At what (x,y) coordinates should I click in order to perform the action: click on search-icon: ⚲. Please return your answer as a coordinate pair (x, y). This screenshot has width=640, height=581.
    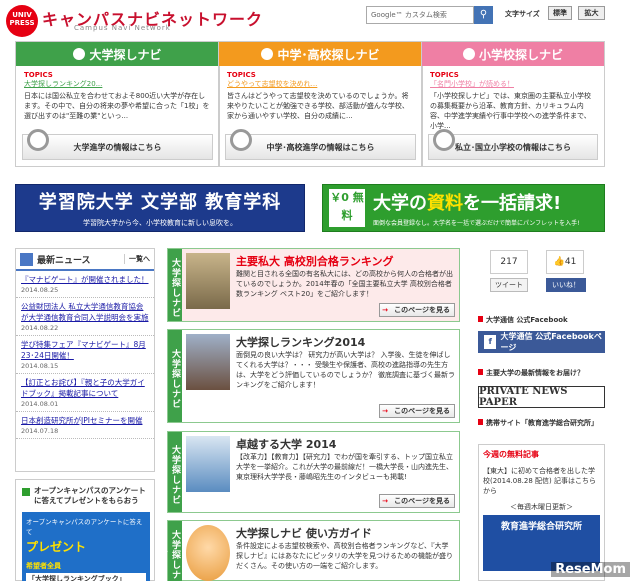
    Looking at the image, I should click on (483, 14).